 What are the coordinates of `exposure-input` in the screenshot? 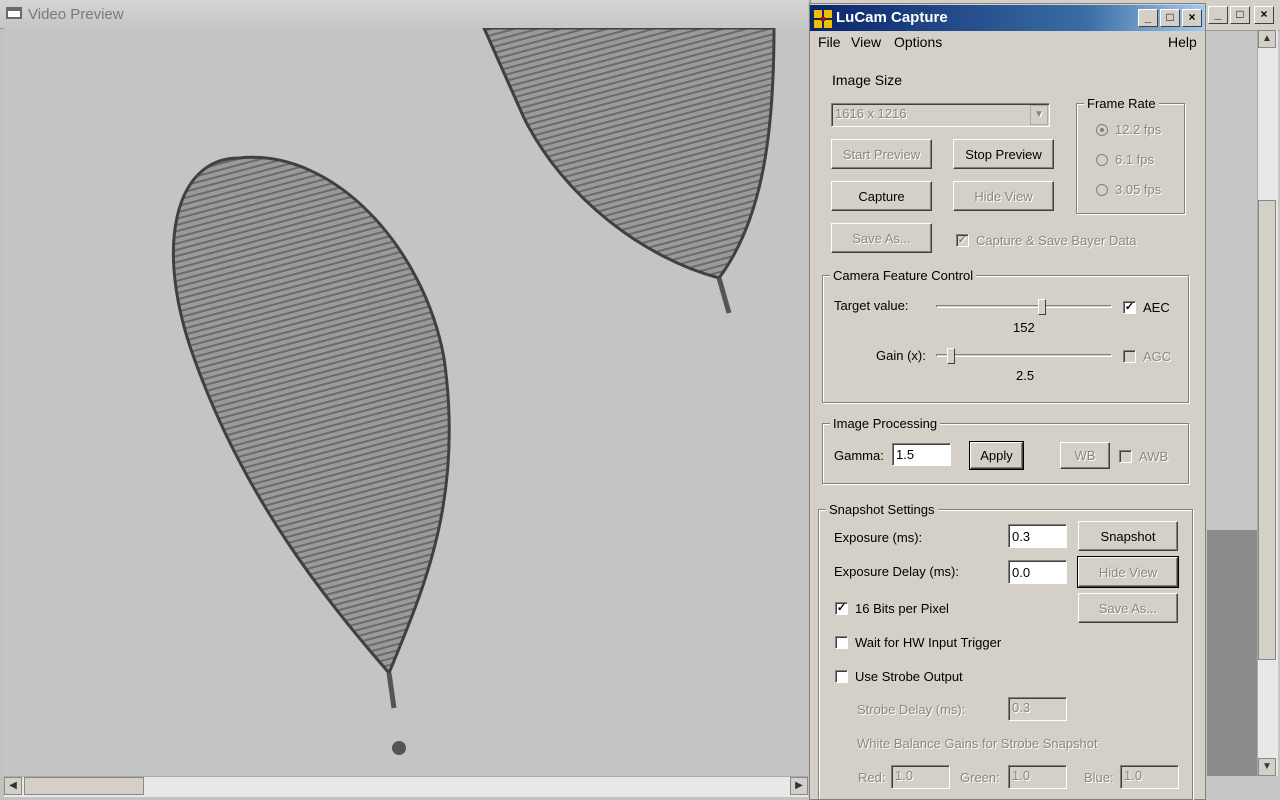 It's located at (1037, 536).